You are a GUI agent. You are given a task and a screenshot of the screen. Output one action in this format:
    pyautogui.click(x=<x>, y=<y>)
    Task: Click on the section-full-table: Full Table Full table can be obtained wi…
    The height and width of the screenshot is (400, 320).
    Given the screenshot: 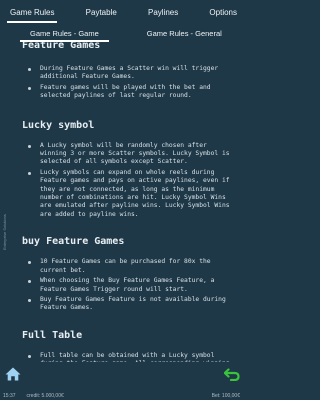 What is the action you would take?
    pyautogui.click(x=123, y=345)
    